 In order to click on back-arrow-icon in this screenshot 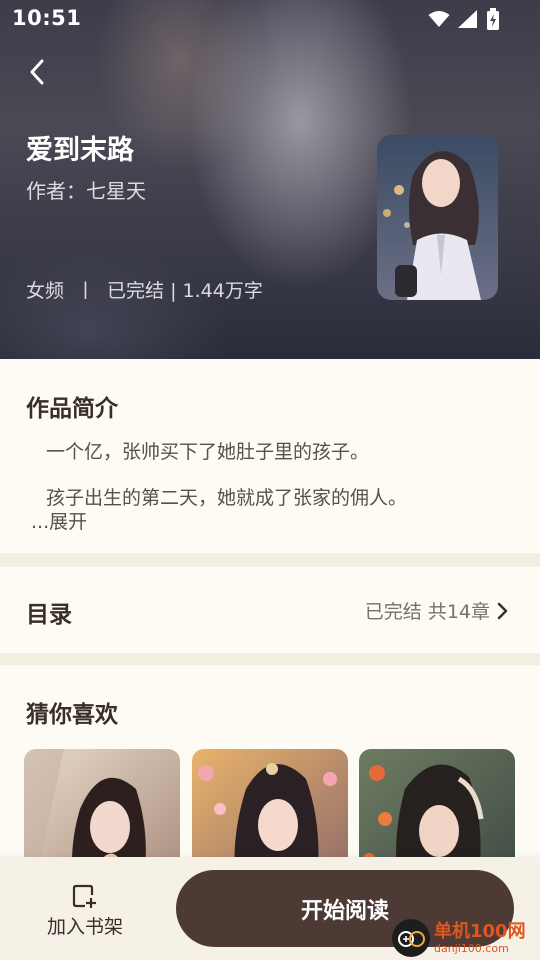, I will do `click(37, 72)`.